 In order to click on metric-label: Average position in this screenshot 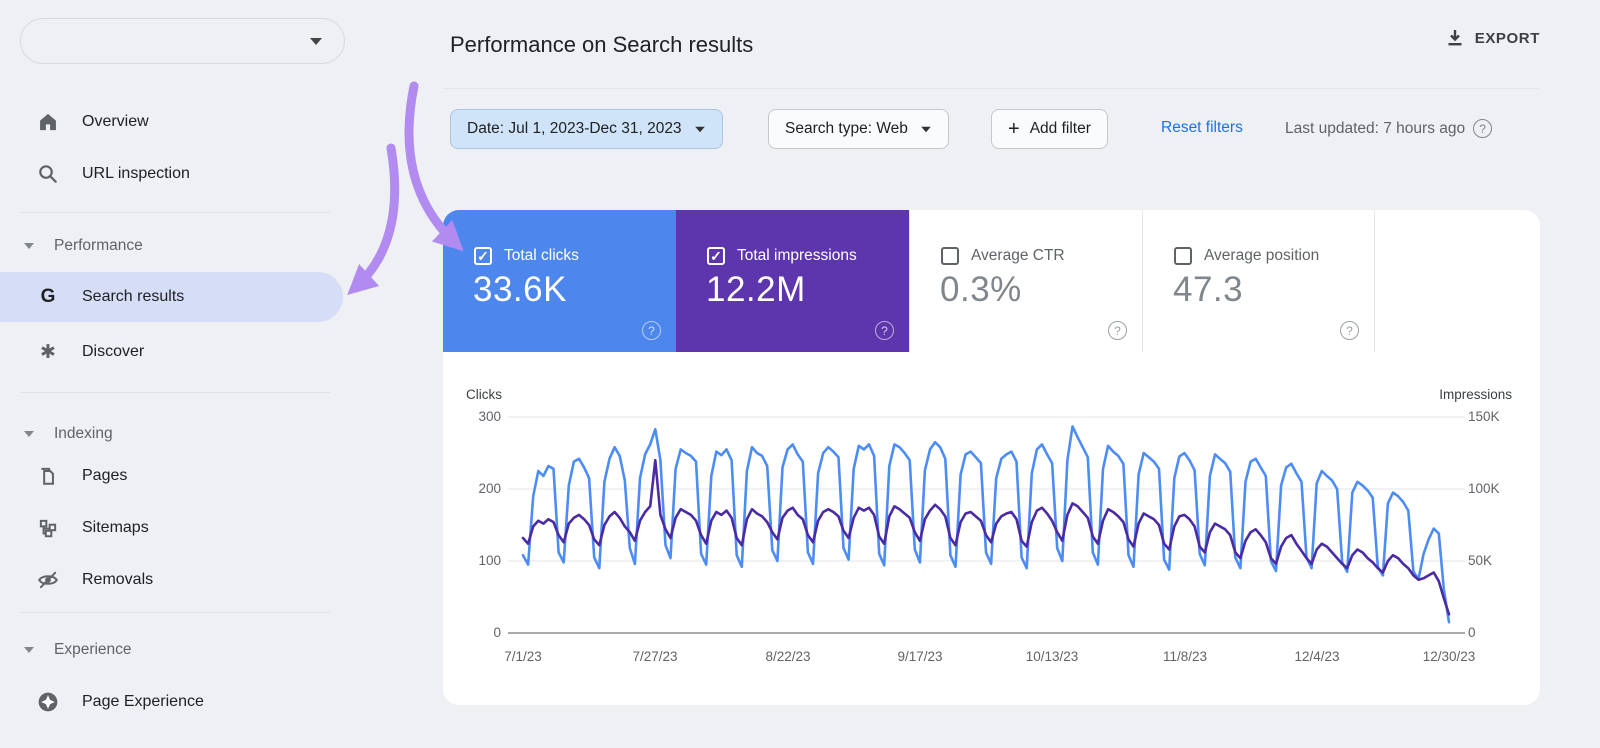, I will do `click(1262, 255)`.